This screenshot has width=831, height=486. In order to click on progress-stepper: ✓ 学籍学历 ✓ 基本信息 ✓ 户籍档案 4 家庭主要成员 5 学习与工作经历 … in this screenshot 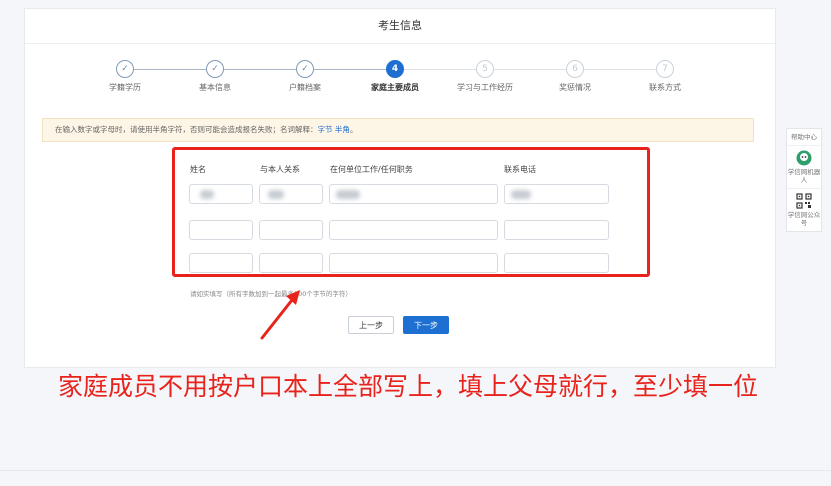, I will do `click(390, 80)`.